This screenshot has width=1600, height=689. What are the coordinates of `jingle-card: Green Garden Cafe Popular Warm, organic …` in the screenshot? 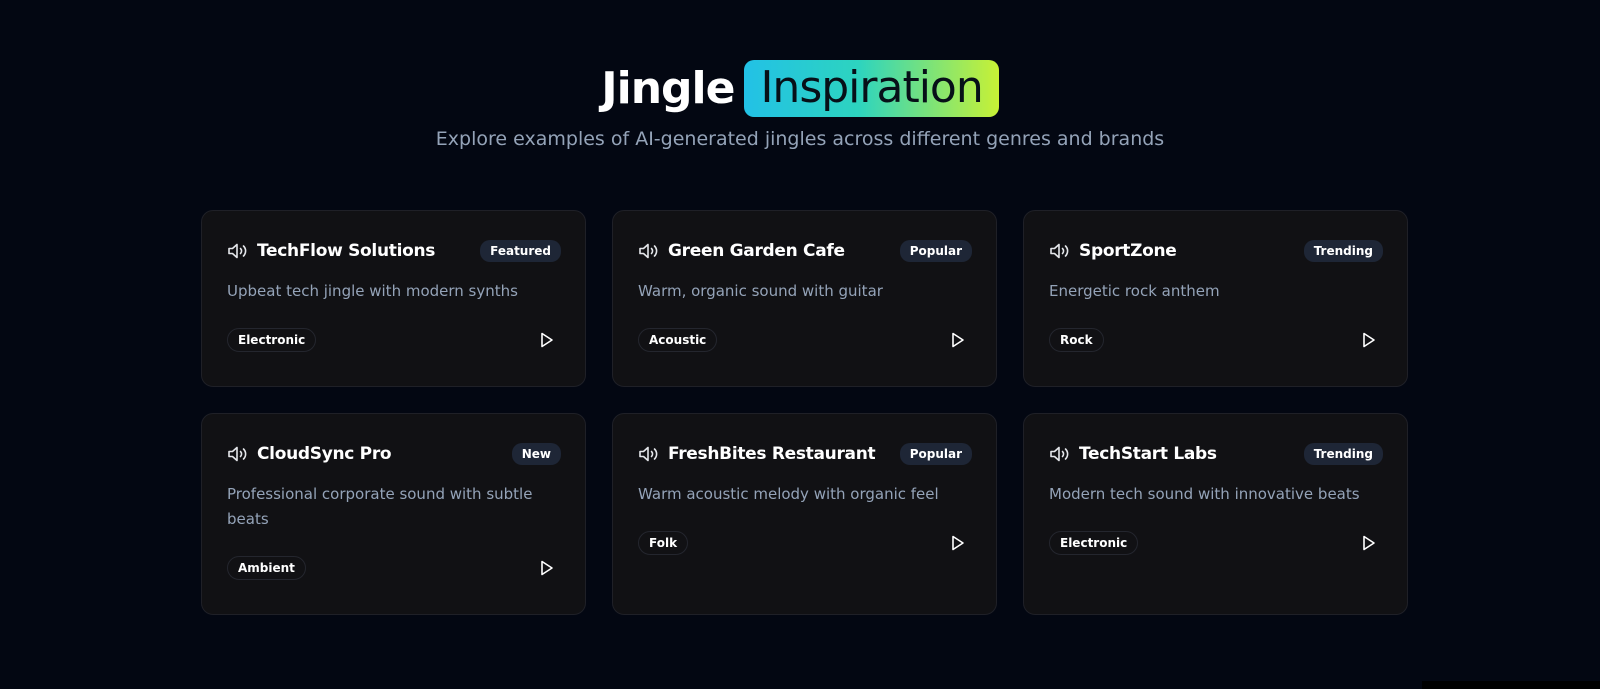 It's located at (804, 298).